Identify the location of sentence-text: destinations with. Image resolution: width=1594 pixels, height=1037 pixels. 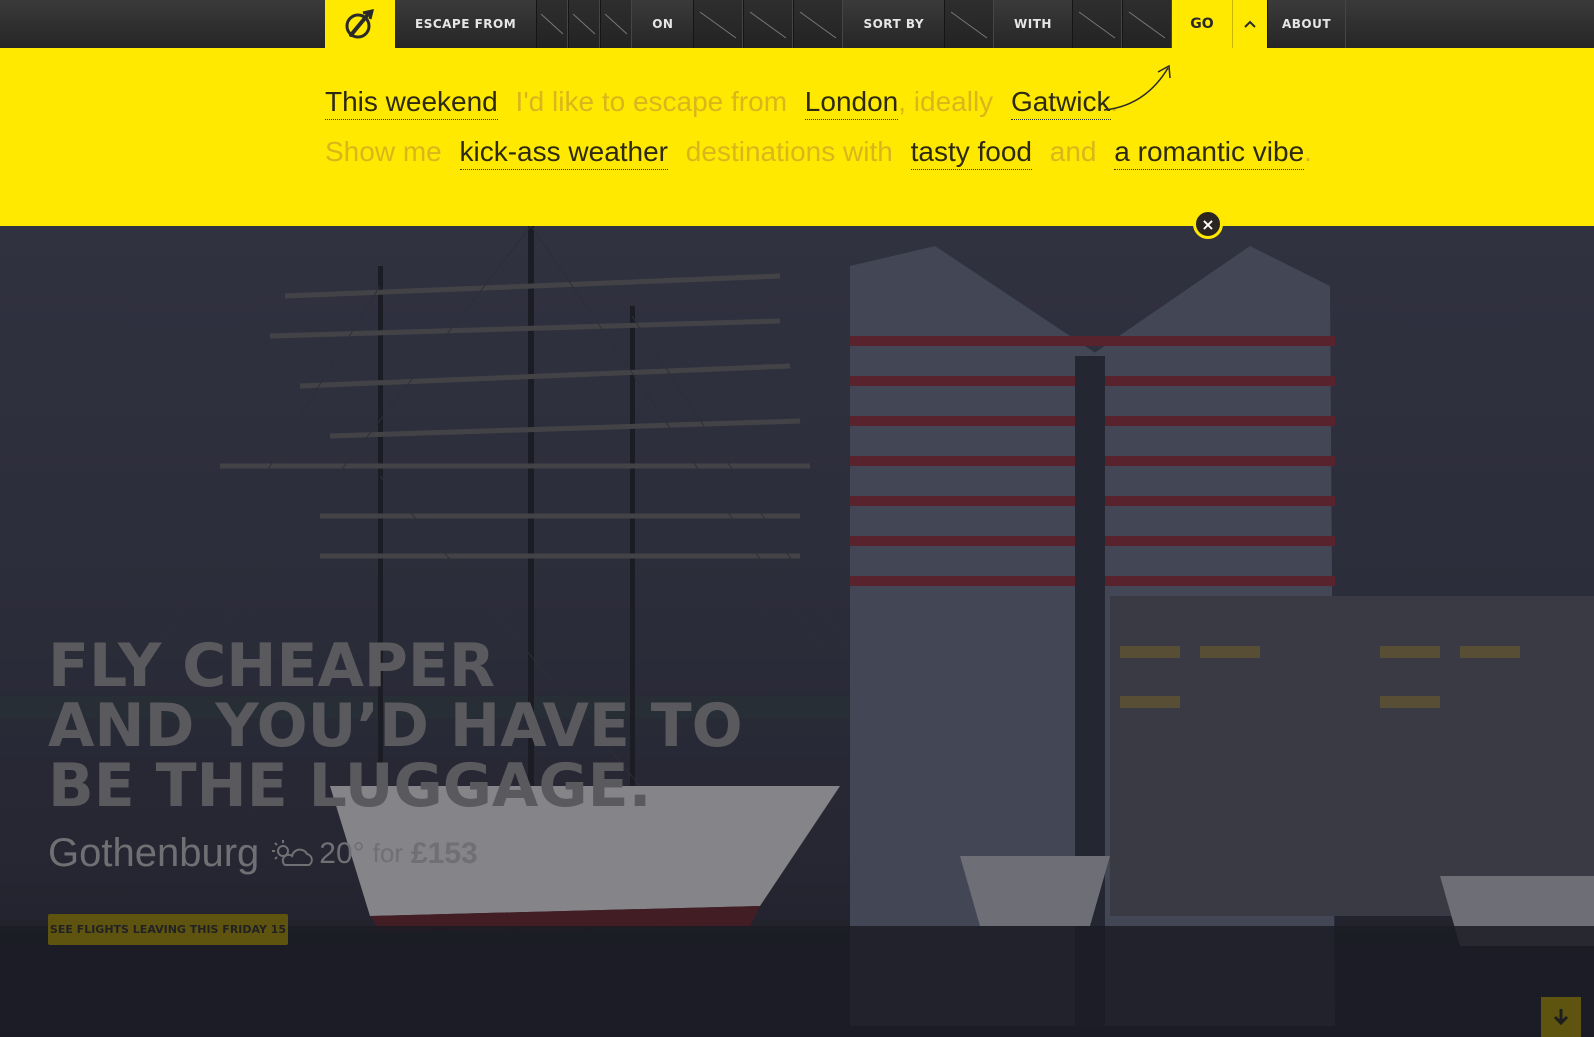
(789, 151).